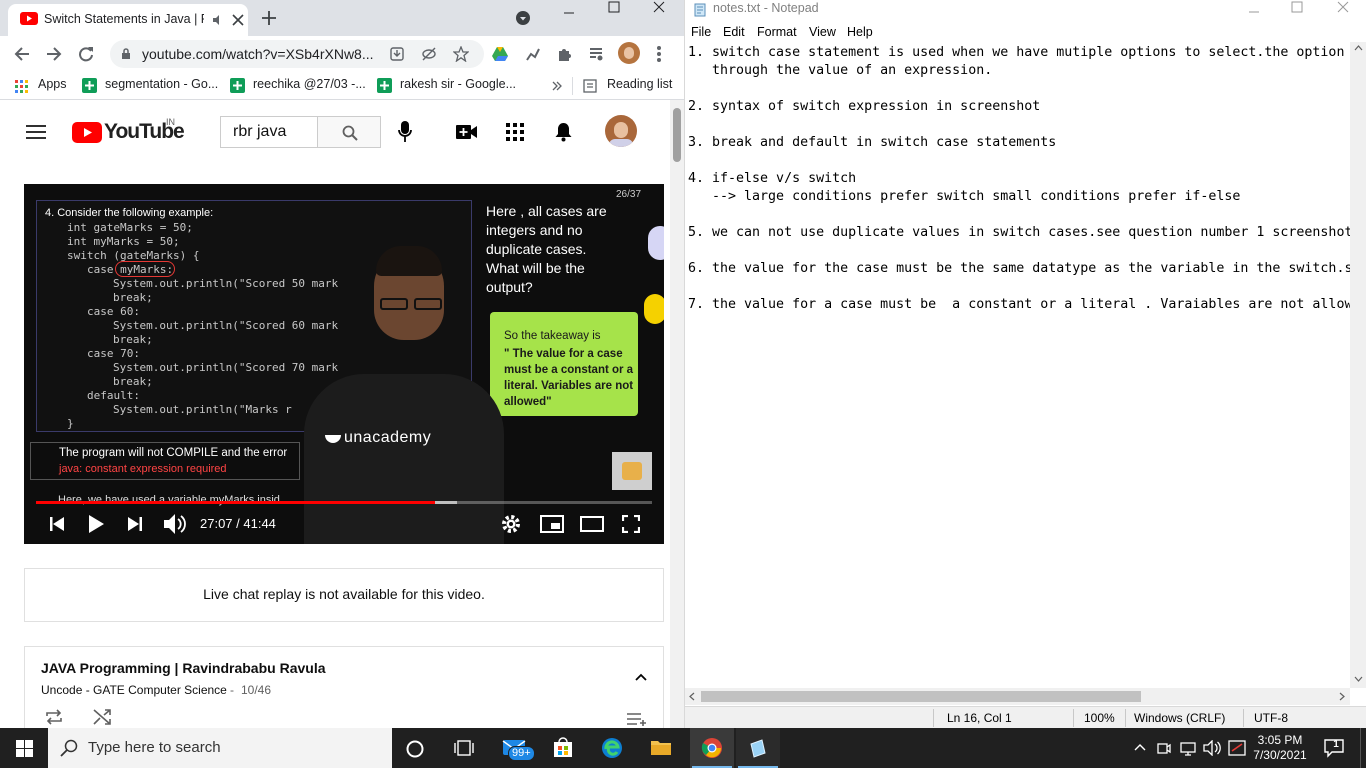 The image size is (1366, 768). What do you see at coordinates (175, 524) in the screenshot?
I see `volume-icon` at bounding box center [175, 524].